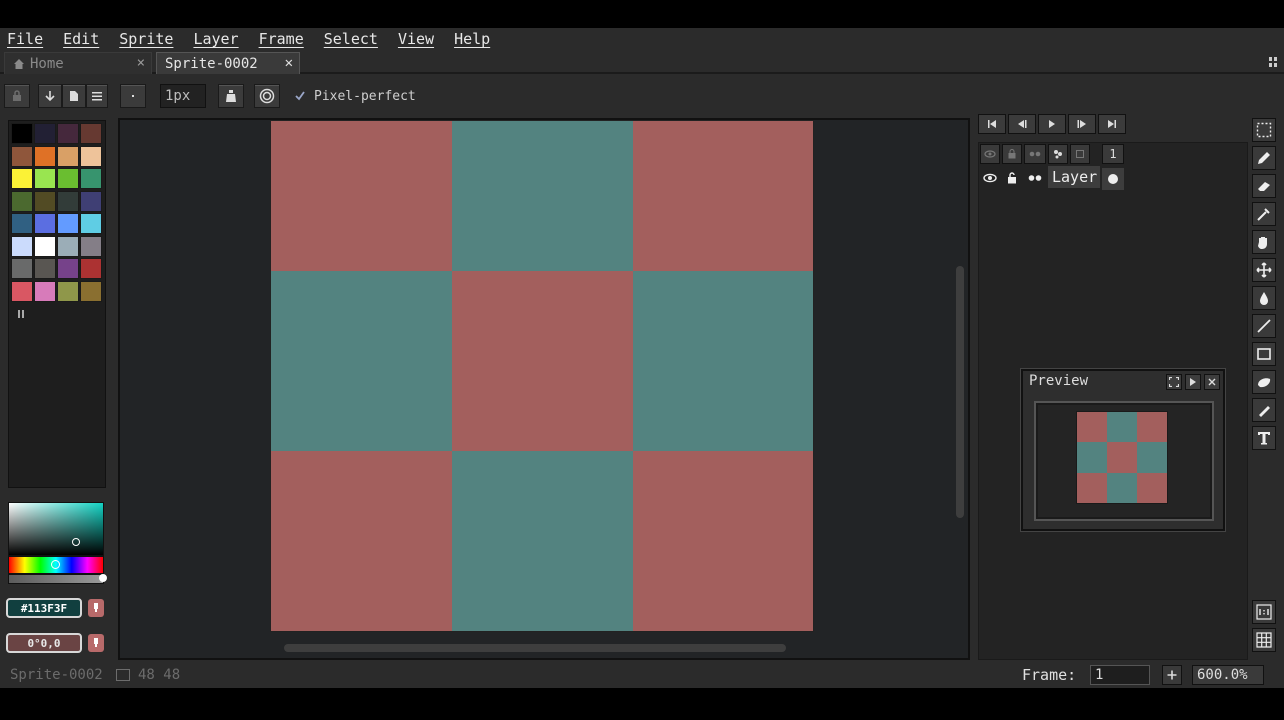  Describe the element at coordinates (96, 643) in the screenshot. I see `background-color-menu-icon` at that location.